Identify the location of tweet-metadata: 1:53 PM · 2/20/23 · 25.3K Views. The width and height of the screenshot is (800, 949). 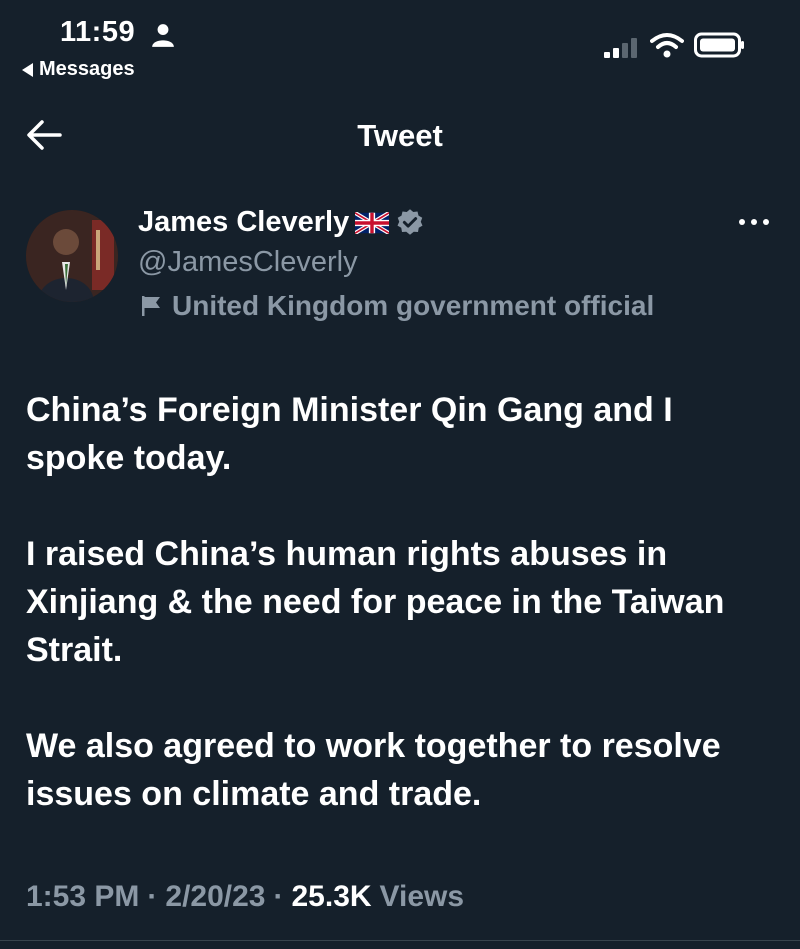
(245, 897).